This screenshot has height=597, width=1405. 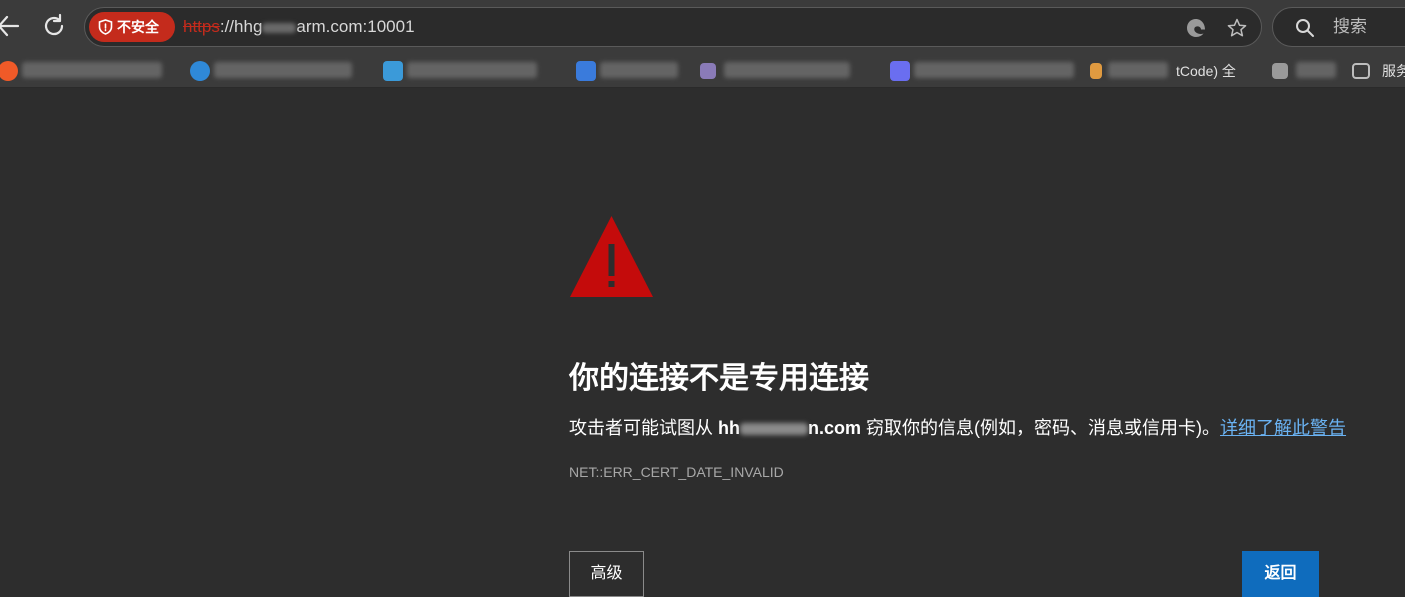 I want to click on back-arrow-icon, so click(x=11, y=26).